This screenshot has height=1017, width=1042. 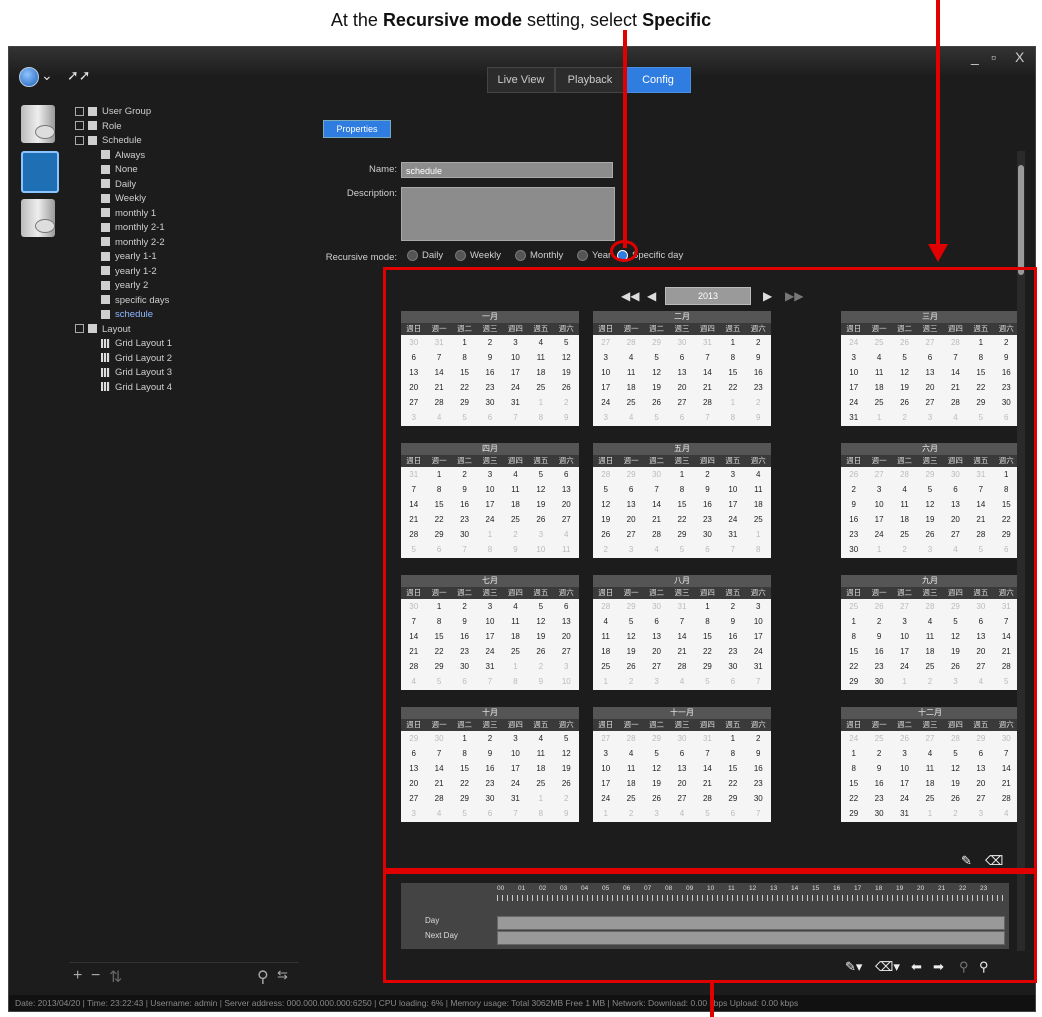 I want to click on tree-item-label: Daily, so click(x=126, y=184).